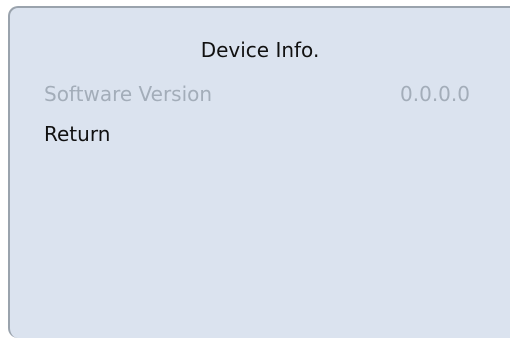 The height and width of the screenshot is (338, 510). Describe the element at coordinates (257, 134) in the screenshot. I see `return-button: Return` at that location.